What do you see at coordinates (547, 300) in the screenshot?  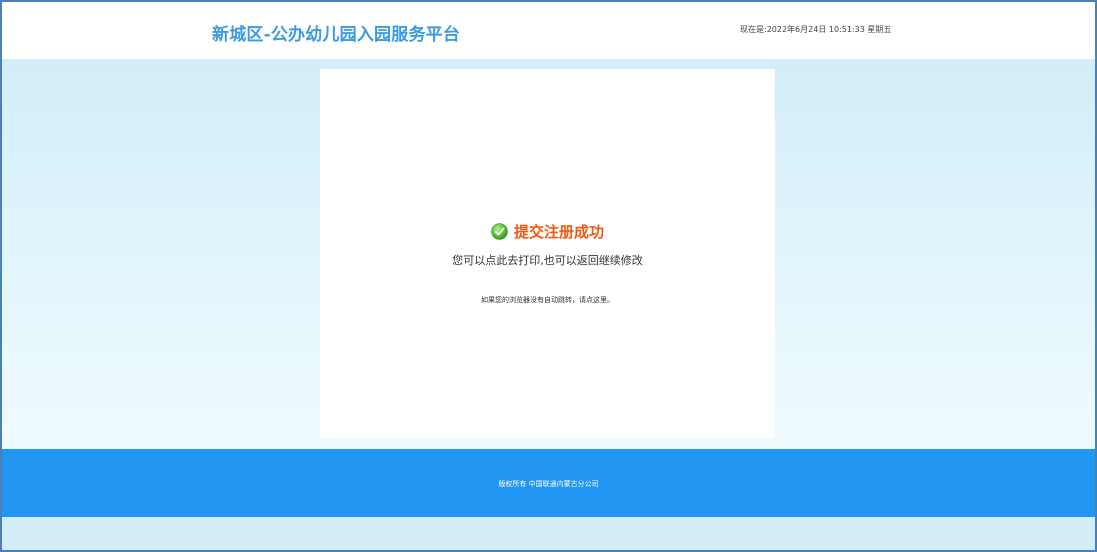 I see `redirect-link: 如果您的浏览器没有自动跳转，请点这里。` at bounding box center [547, 300].